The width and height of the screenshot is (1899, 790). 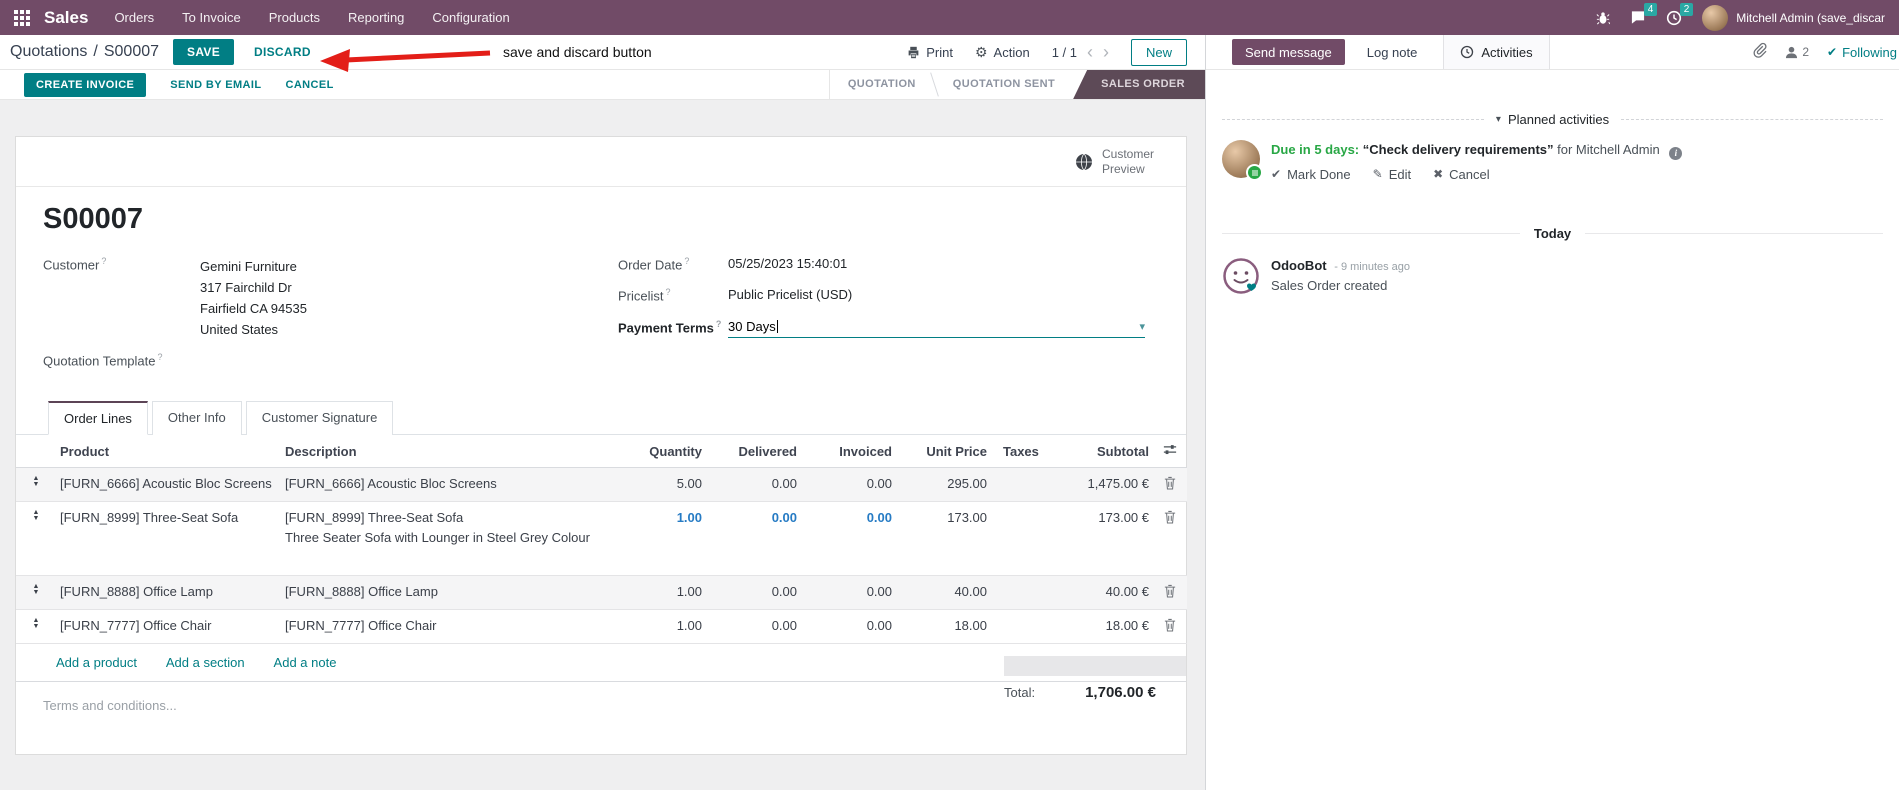 I want to click on header-unit-price: Unit Price, so click(x=943, y=452).